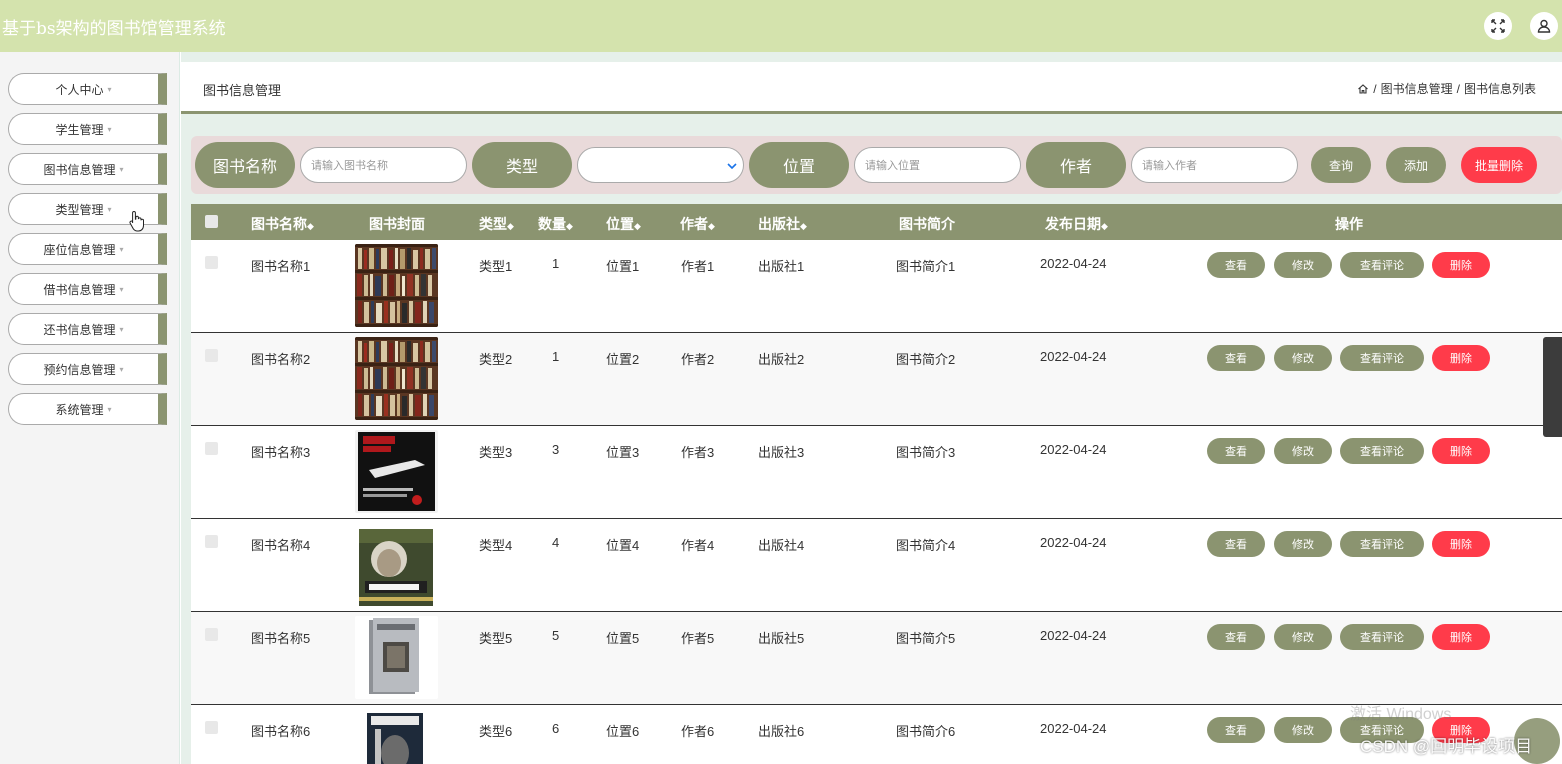  What do you see at coordinates (1498, 26) in the screenshot?
I see `fullscreen-icon` at bounding box center [1498, 26].